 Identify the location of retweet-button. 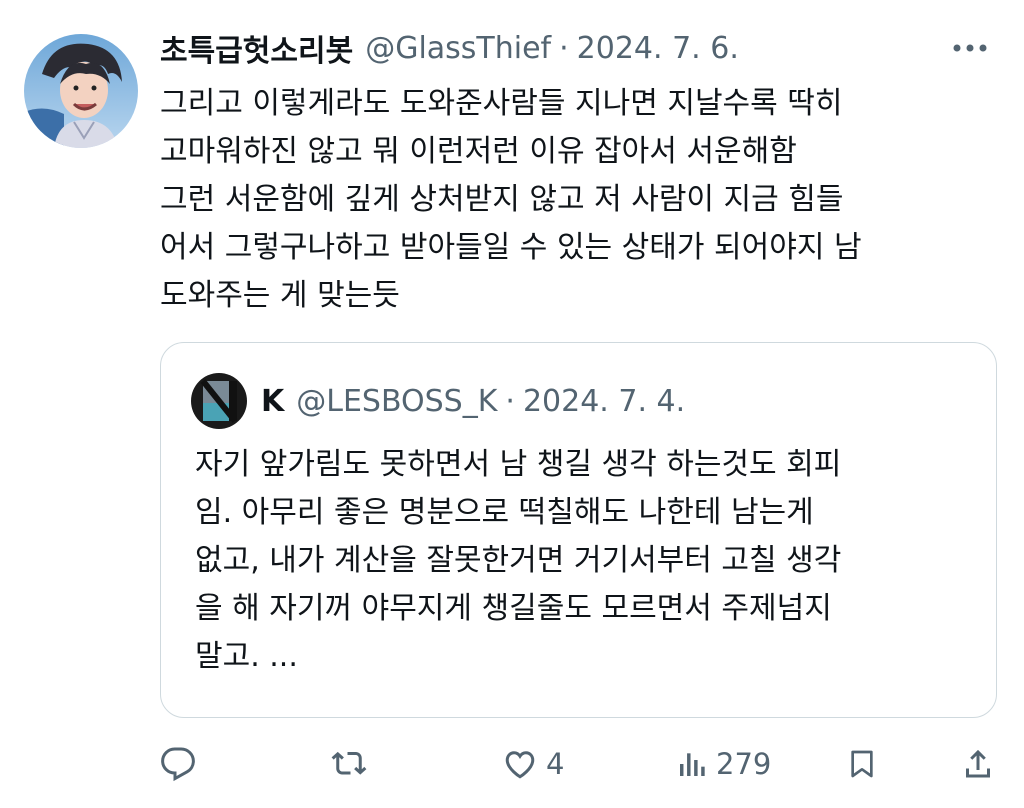
(349, 764).